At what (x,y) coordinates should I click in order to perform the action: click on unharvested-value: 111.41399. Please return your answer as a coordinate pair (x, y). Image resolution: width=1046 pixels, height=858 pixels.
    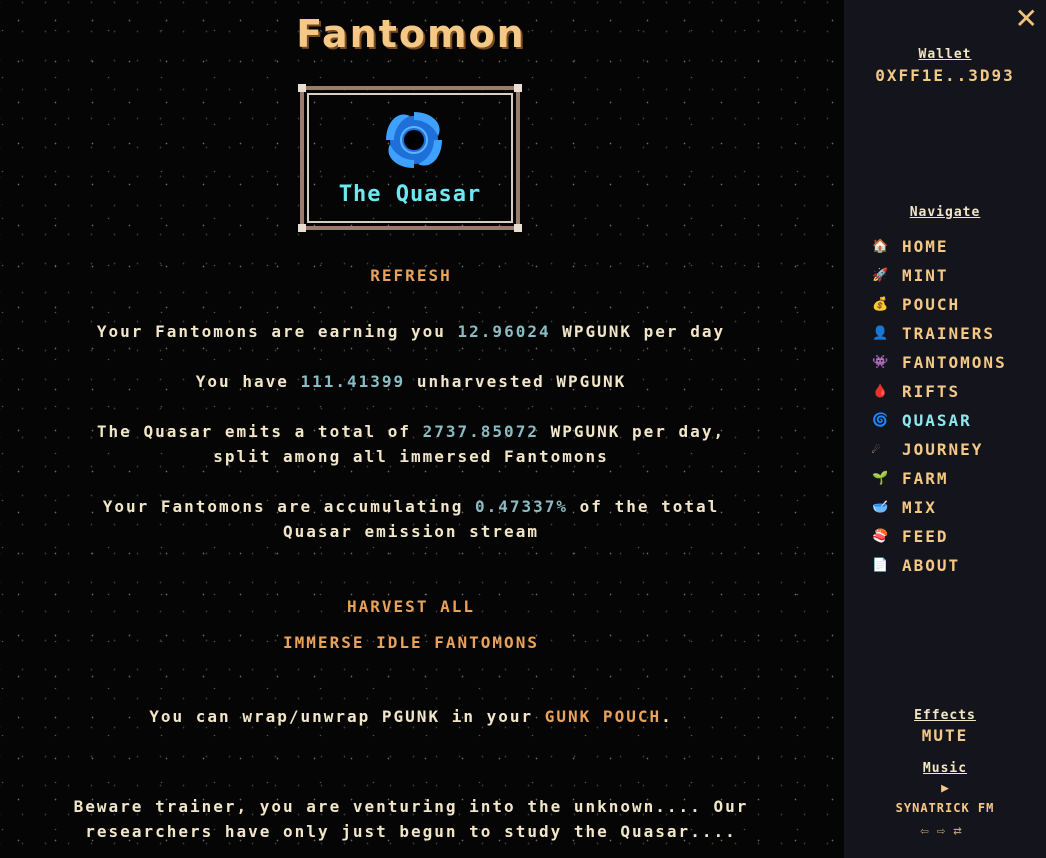
    Looking at the image, I should click on (353, 381).